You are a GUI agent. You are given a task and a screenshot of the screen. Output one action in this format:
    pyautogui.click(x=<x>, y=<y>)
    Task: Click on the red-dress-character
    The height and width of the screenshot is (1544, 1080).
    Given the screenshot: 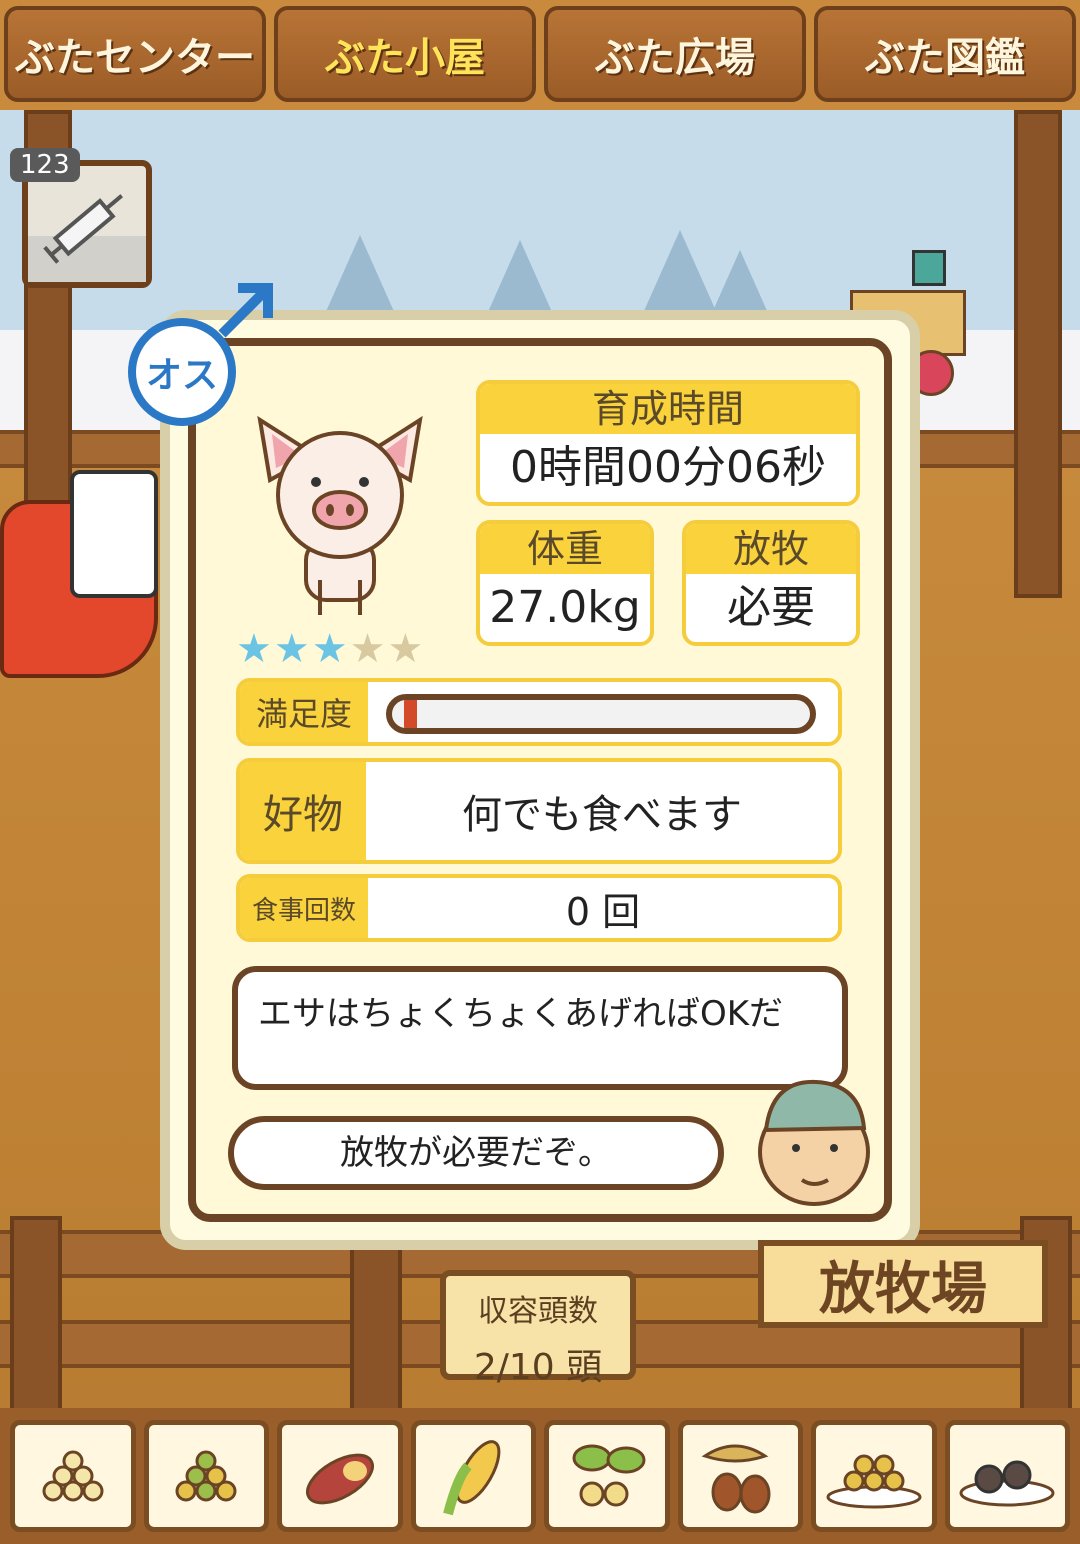 What is the action you would take?
    pyautogui.click(x=85, y=580)
    